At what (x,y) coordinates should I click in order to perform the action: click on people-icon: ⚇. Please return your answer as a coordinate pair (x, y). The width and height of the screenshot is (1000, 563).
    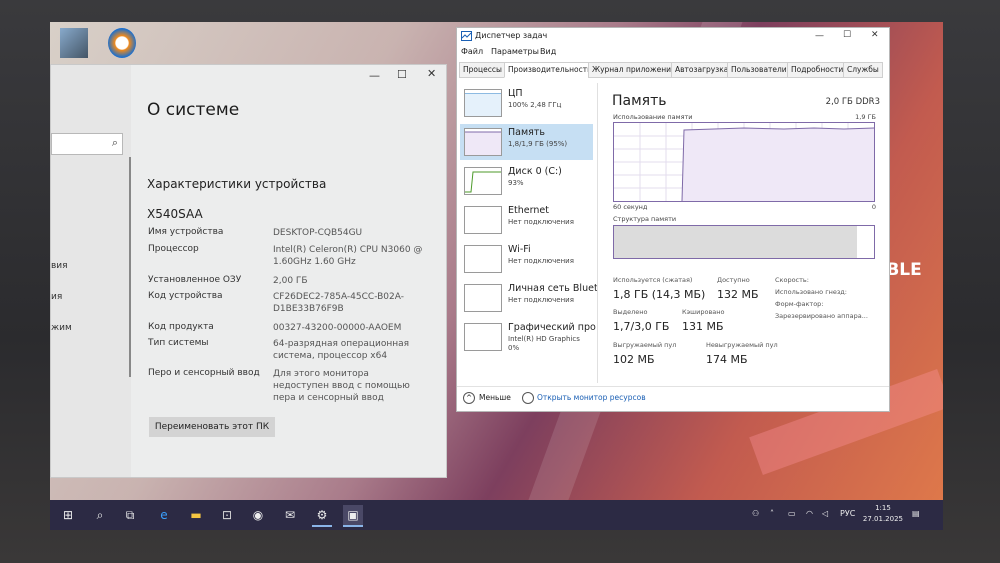
    Looking at the image, I should click on (755, 513).